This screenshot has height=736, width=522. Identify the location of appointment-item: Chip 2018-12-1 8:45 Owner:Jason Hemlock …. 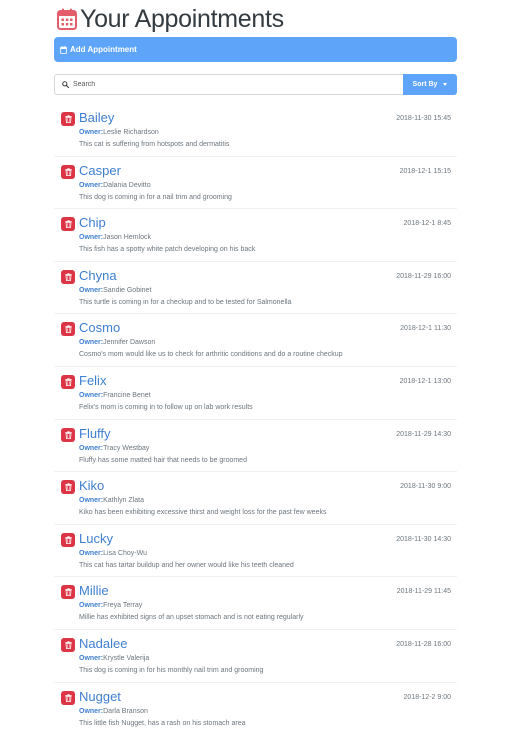
(255, 235).